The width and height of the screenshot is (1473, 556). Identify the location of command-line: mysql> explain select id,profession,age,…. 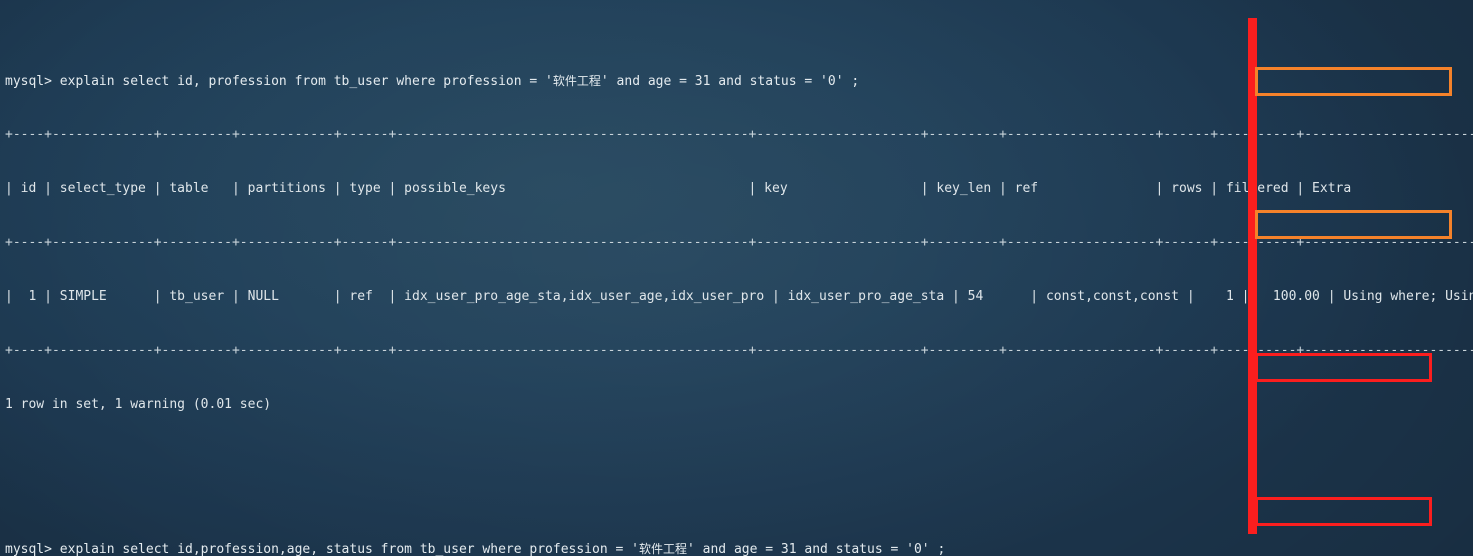
(739, 548).